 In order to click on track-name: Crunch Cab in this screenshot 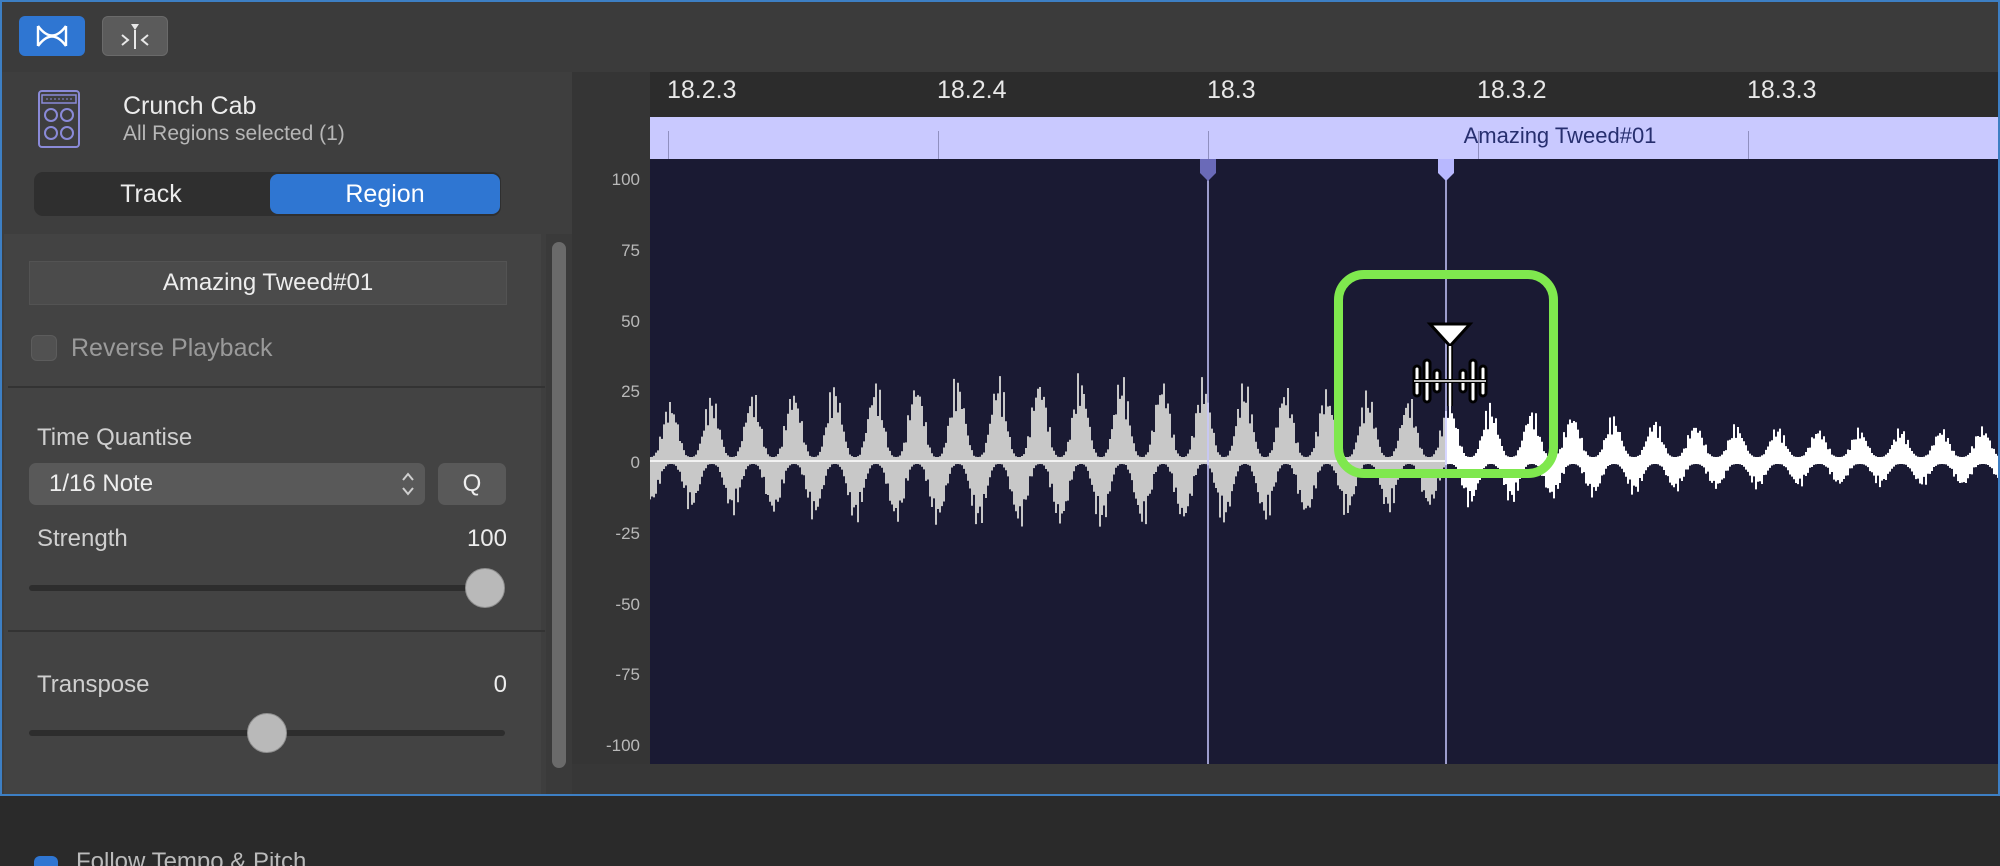, I will do `click(190, 106)`.